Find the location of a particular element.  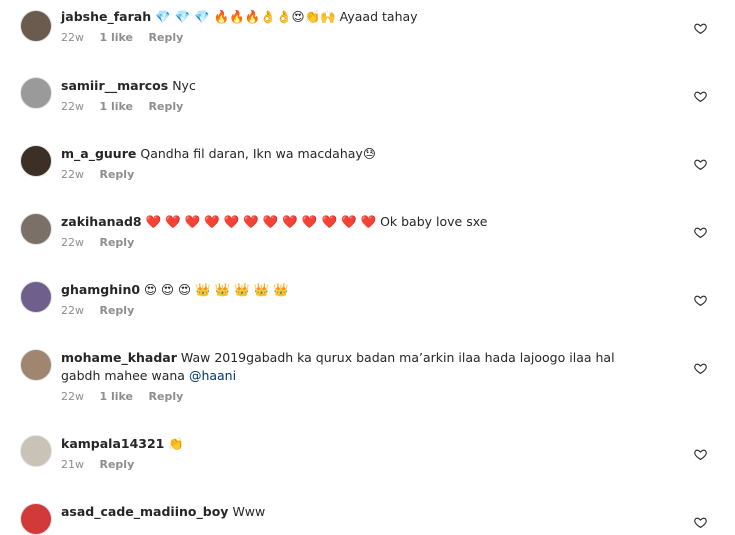

comment-text: ghamghin0 😍 😍 😍 👑 👑 👑 👑 👑 is located at coordinates (350, 290).